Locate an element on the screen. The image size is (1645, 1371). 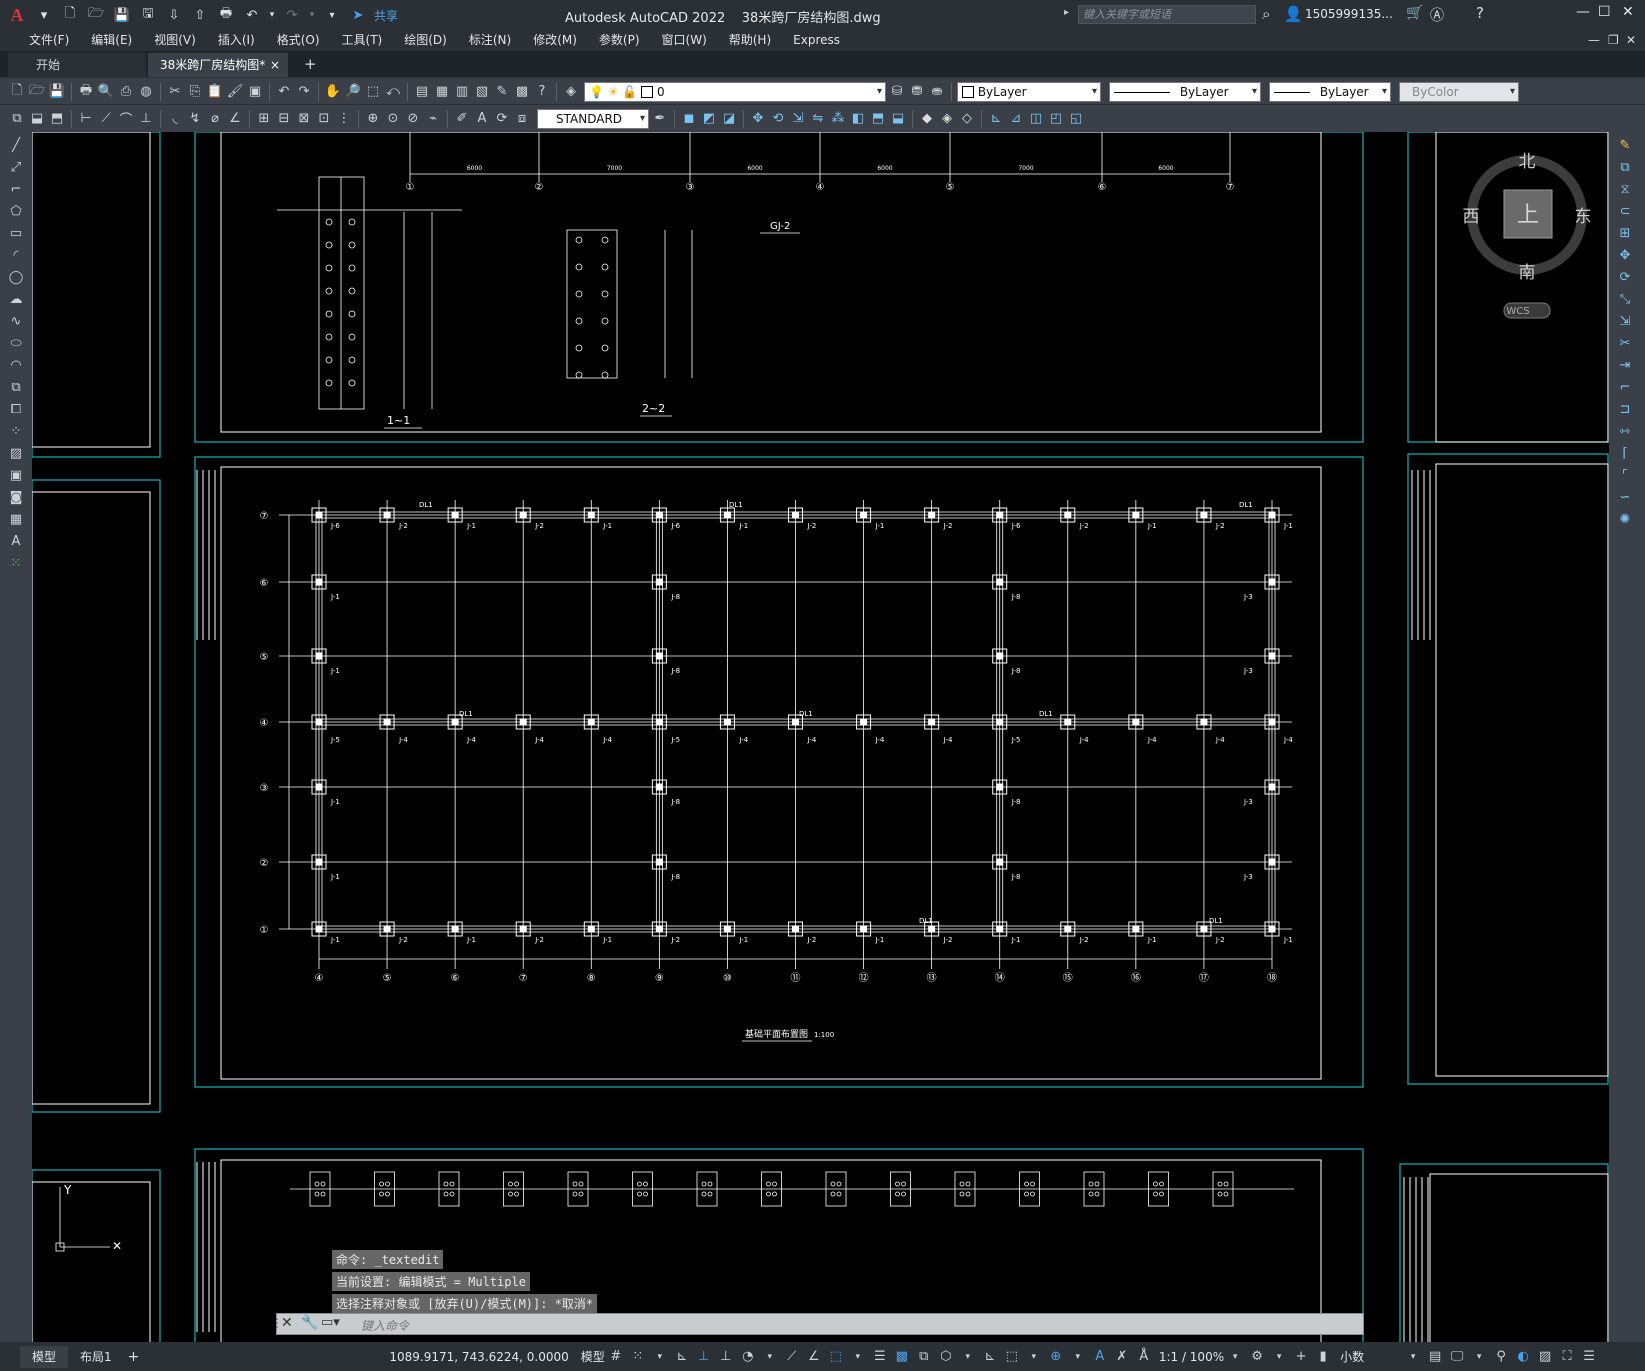
spline-icon: ∿ is located at coordinates (16, 321).